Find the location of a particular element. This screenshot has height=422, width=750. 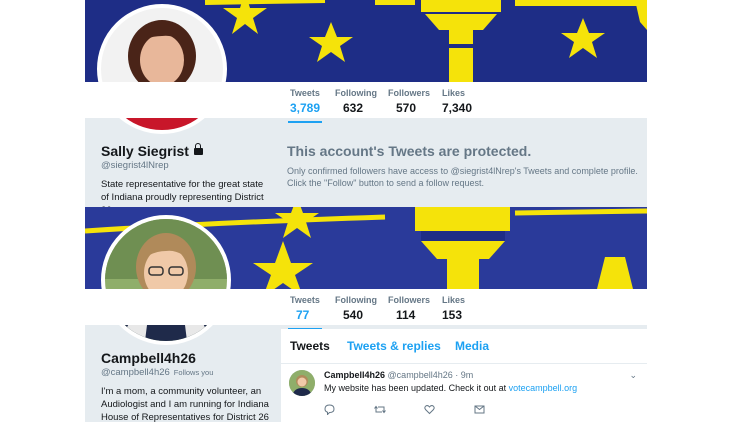

profile-name: Sally Siegrist is located at coordinates (152, 151).